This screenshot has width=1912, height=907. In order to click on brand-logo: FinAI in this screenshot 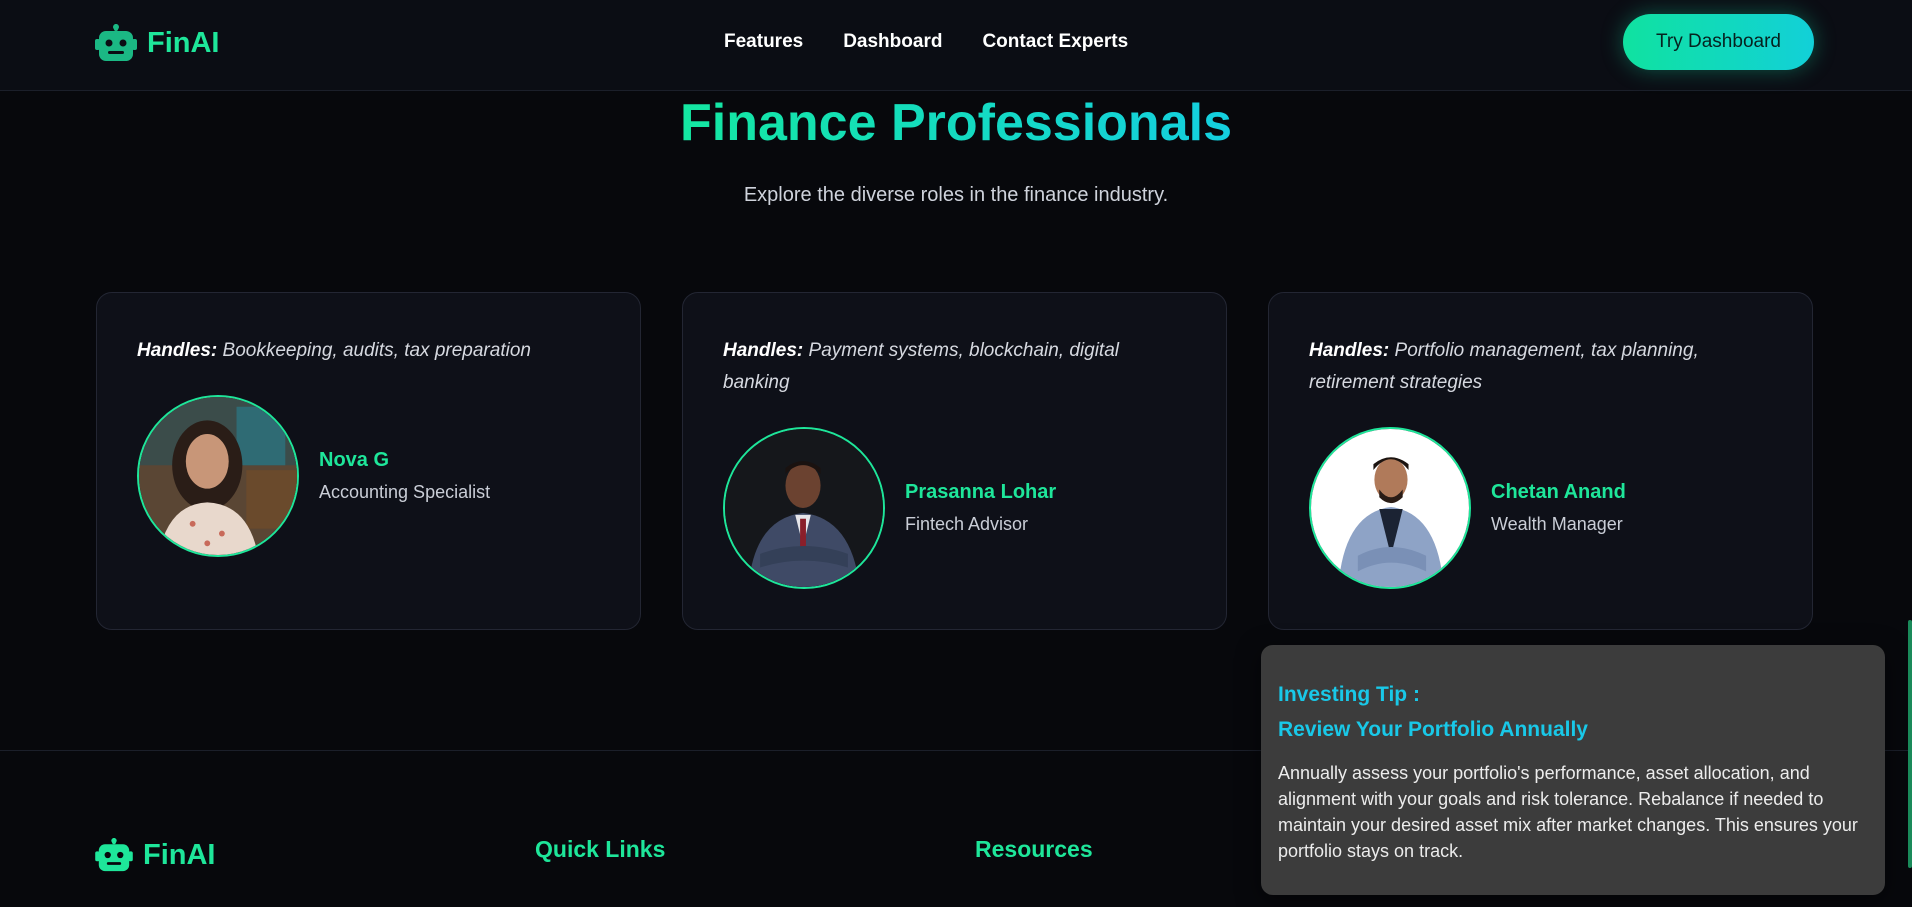, I will do `click(157, 43)`.